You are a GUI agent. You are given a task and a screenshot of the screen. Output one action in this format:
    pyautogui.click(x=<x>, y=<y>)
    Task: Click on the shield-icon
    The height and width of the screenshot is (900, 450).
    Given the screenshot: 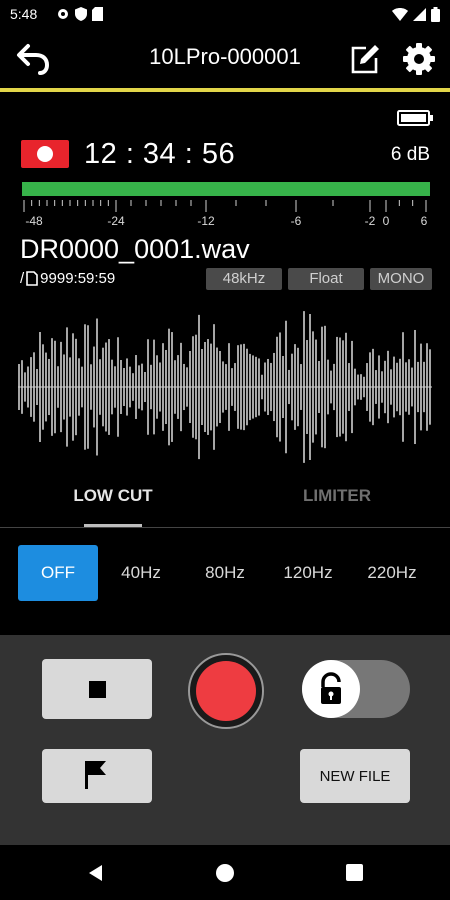 What is the action you would take?
    pyautogui.click(x=81, y=14)
    